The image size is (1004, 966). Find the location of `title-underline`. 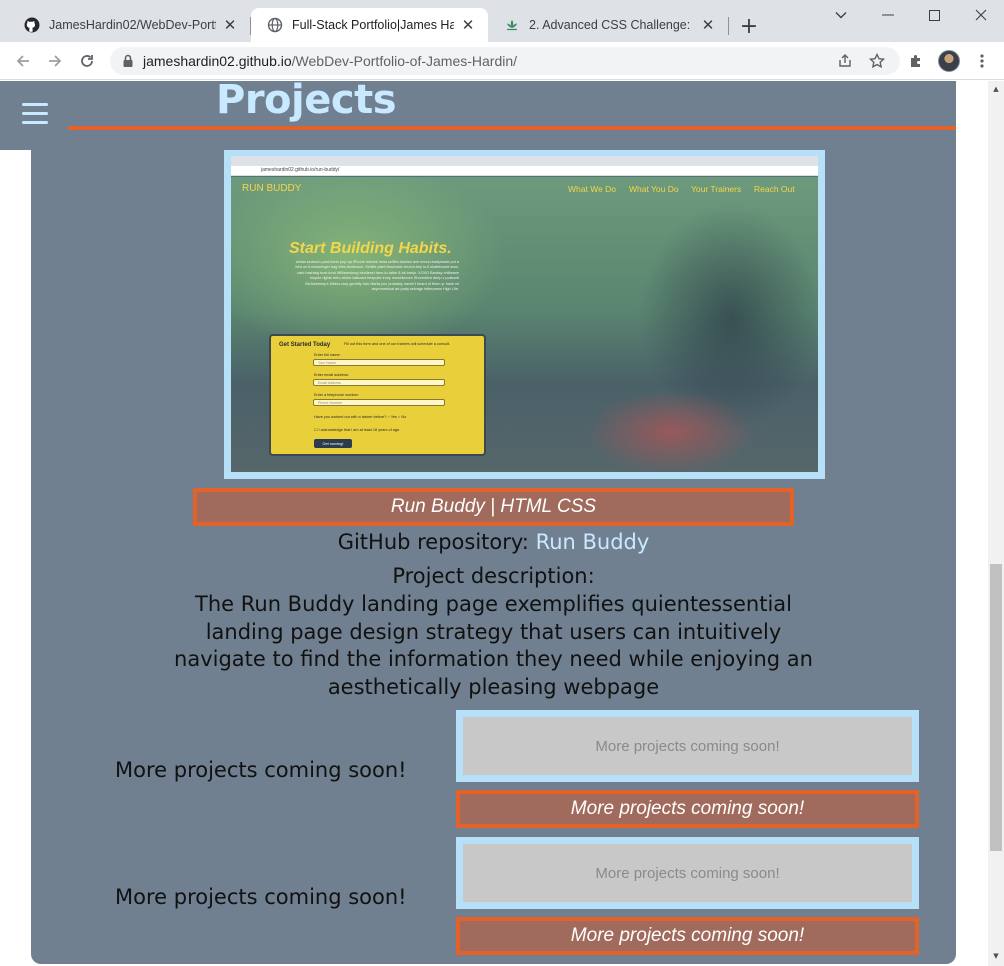

title-underline is located at coordinates (512, 128).